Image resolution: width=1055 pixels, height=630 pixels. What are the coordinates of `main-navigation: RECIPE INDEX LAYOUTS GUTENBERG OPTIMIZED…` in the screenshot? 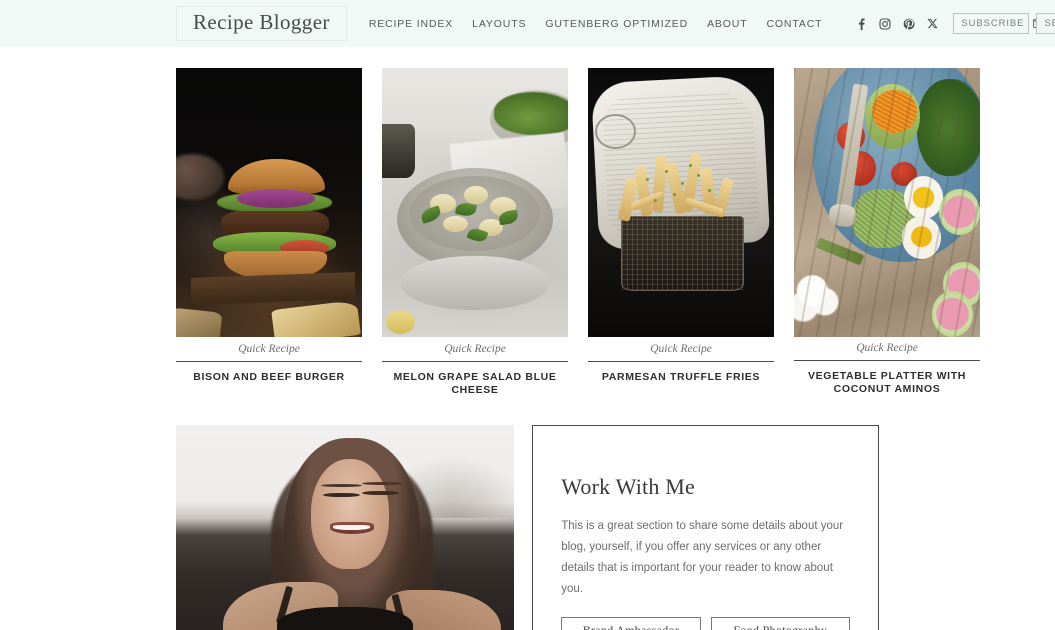 It's located at (654, 23).